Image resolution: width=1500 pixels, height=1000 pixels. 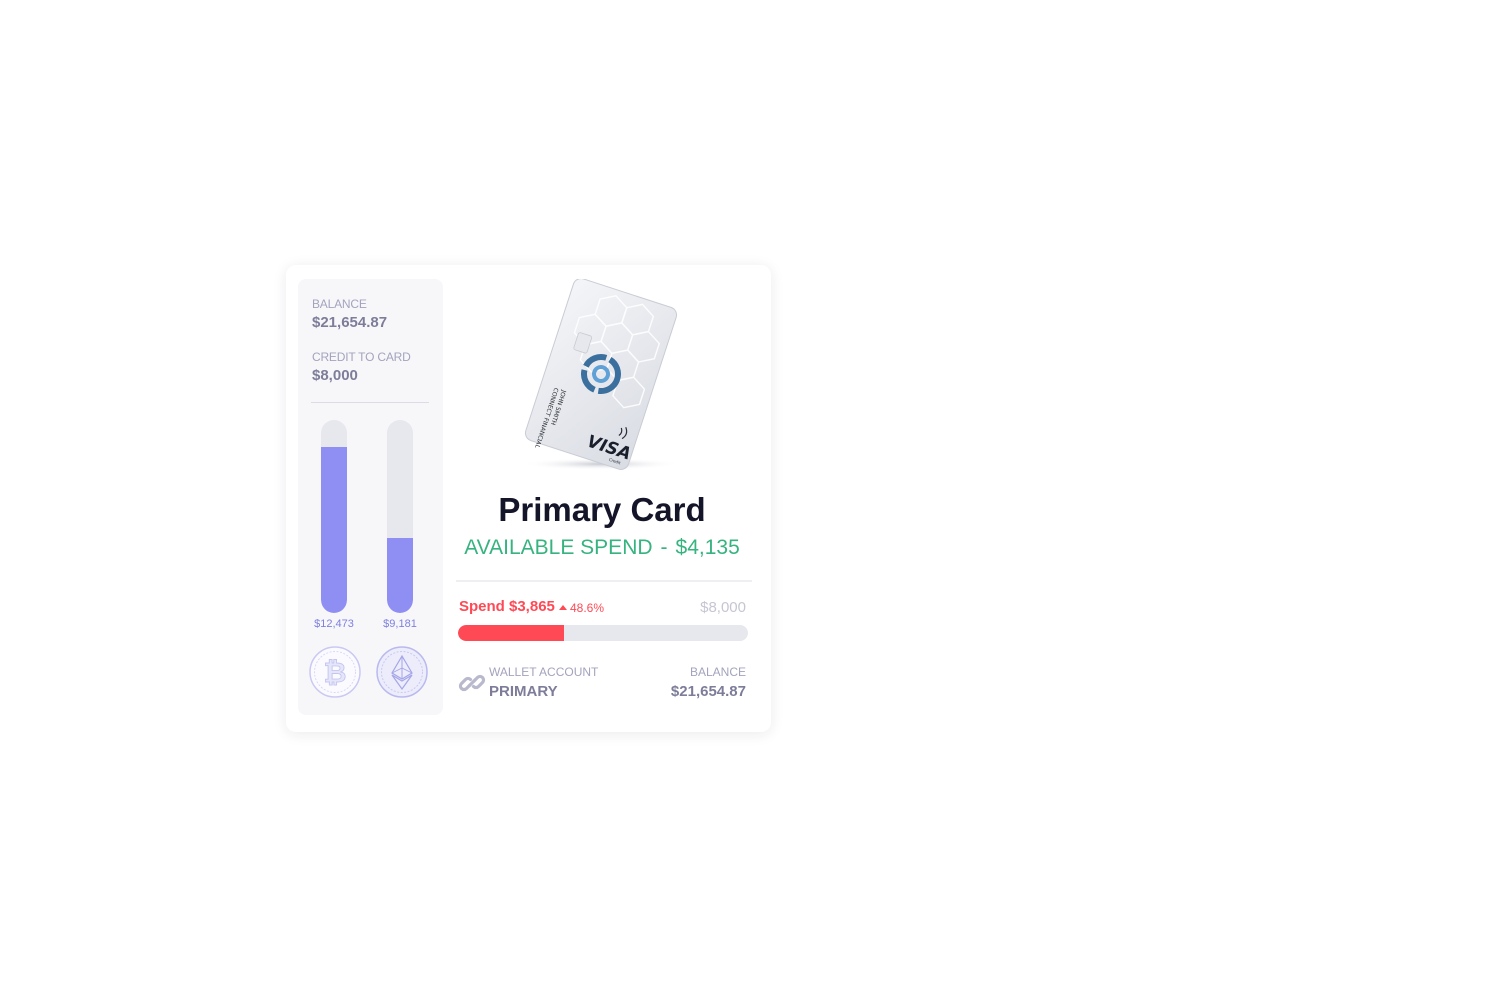 What do you see at coordinates (563, 607) in the screenshot?
I see `arrow-up-icon` at bounding box center [563, 607].